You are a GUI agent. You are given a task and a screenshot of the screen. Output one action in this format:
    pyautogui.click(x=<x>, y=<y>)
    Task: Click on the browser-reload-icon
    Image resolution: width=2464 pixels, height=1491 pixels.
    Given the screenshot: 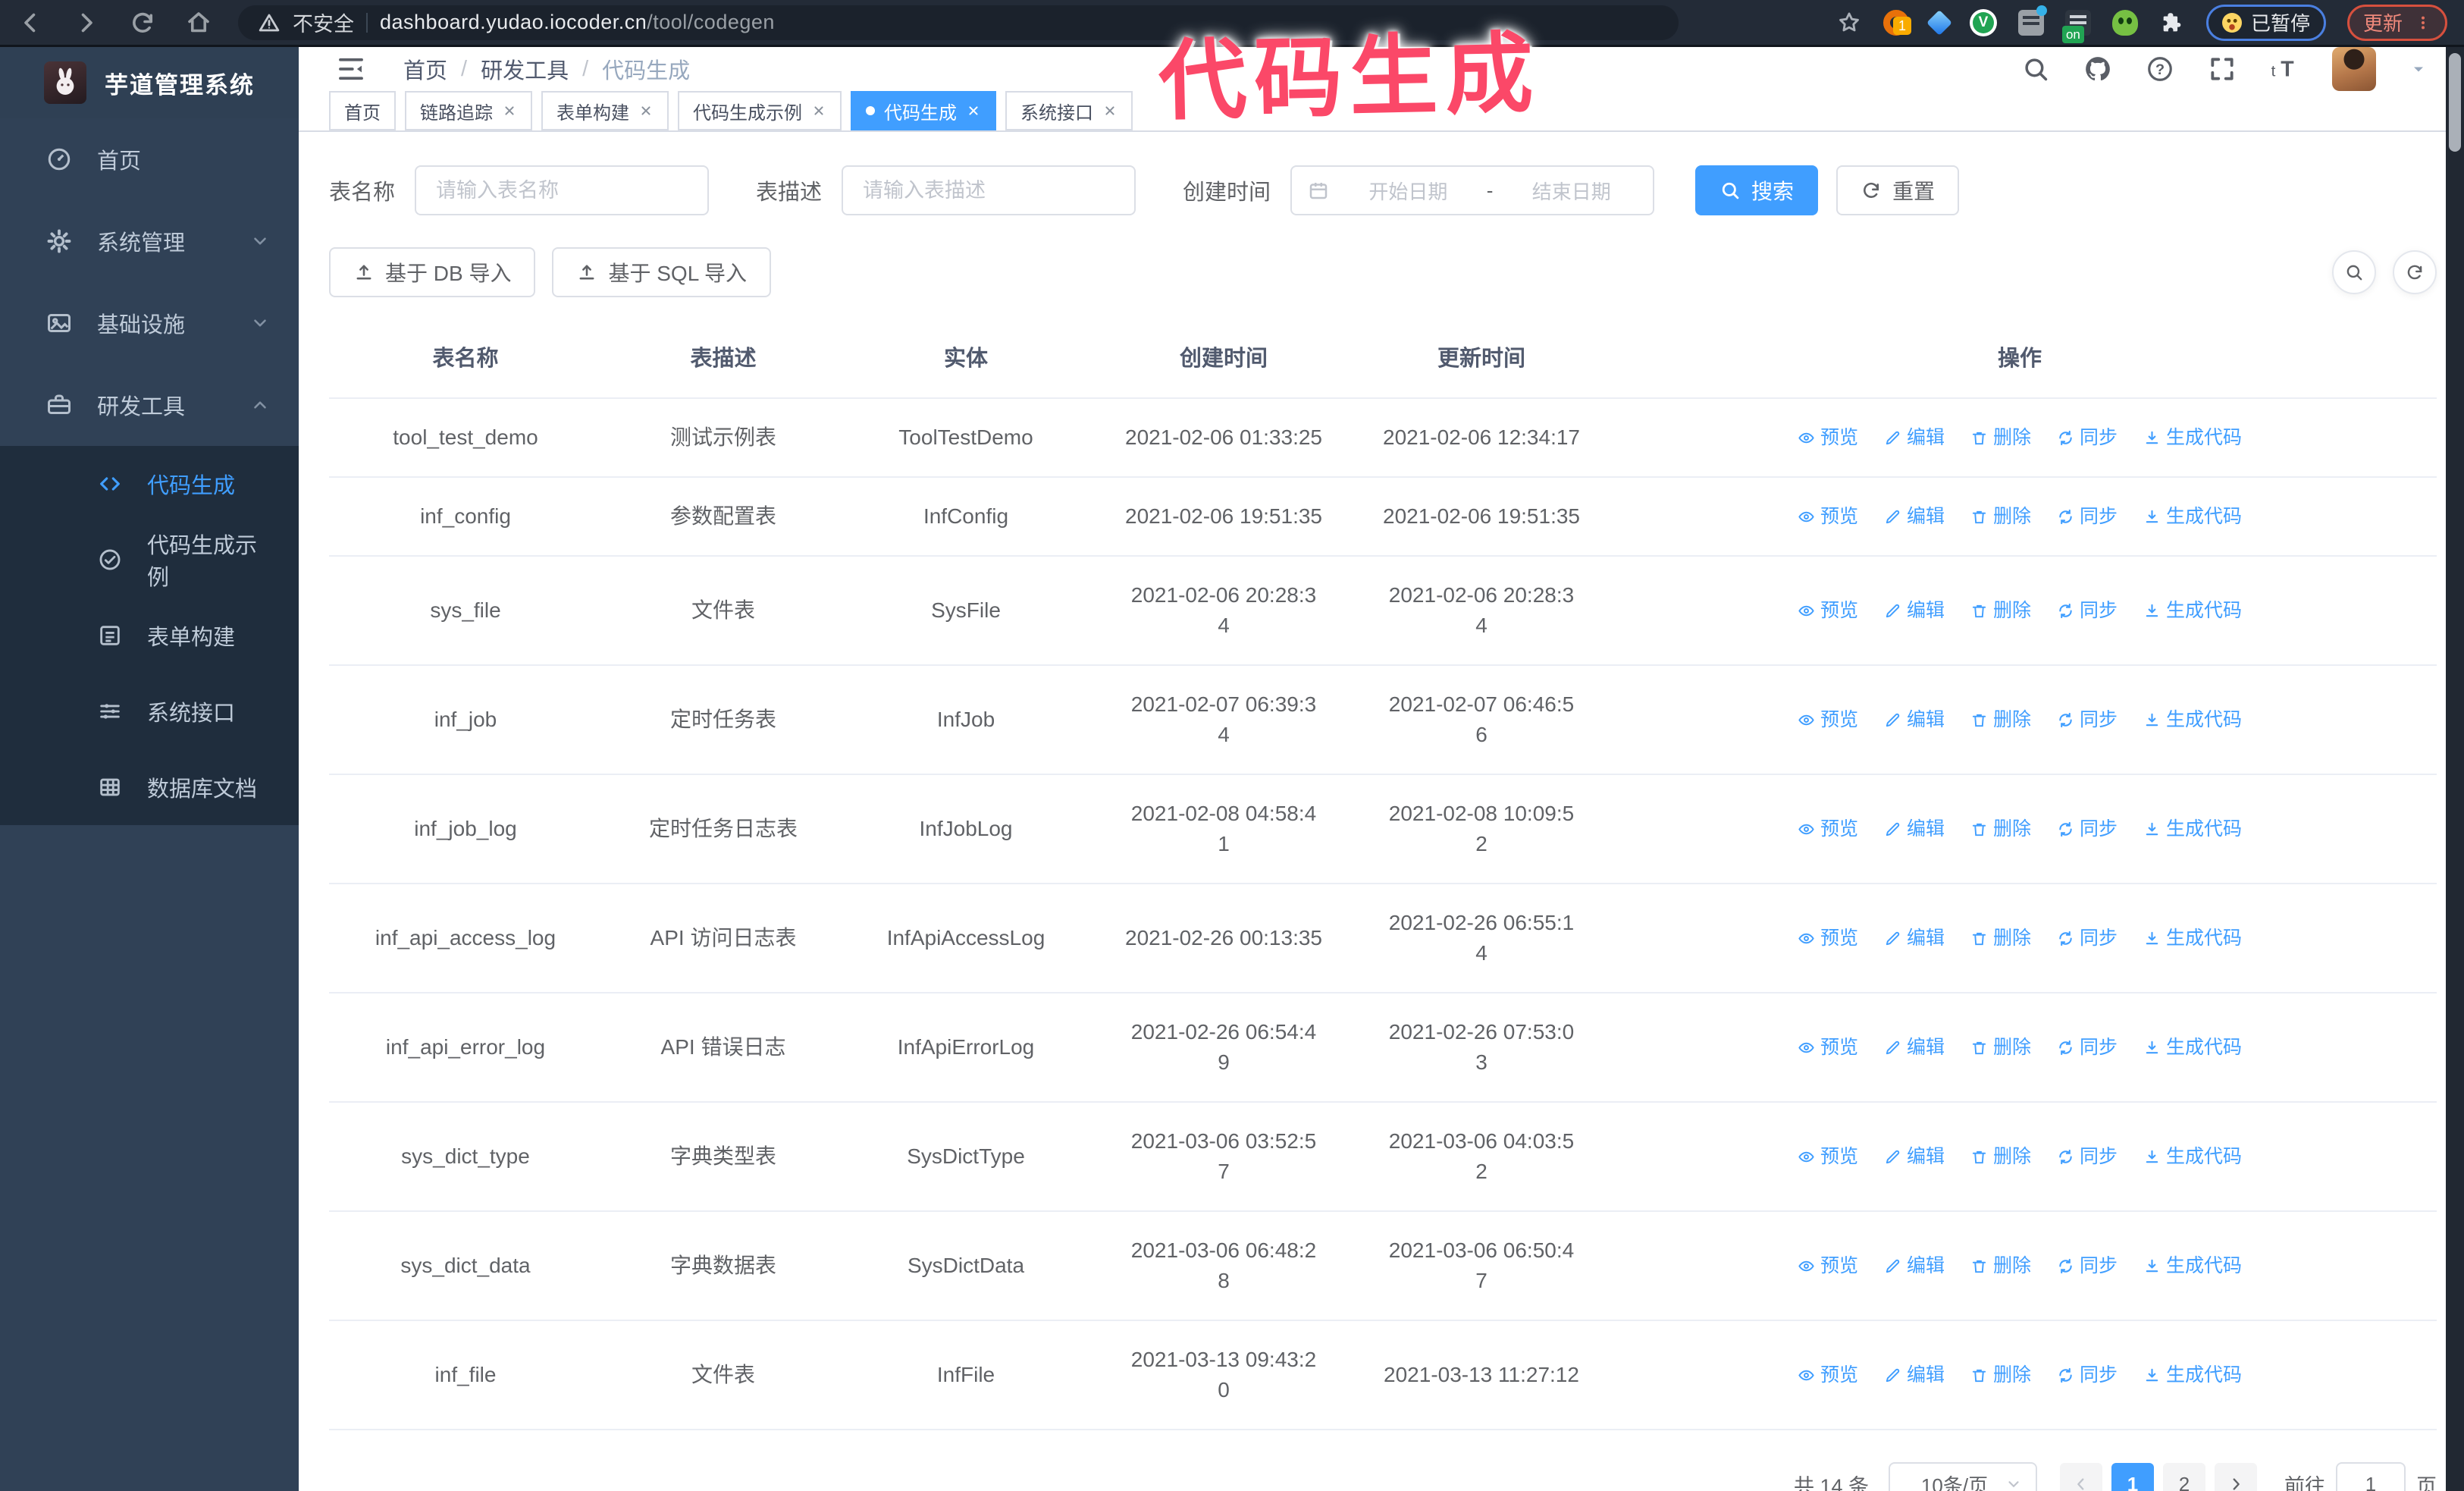 What is the action you would take?
    pyautogui.click(x=142, y=22)
    